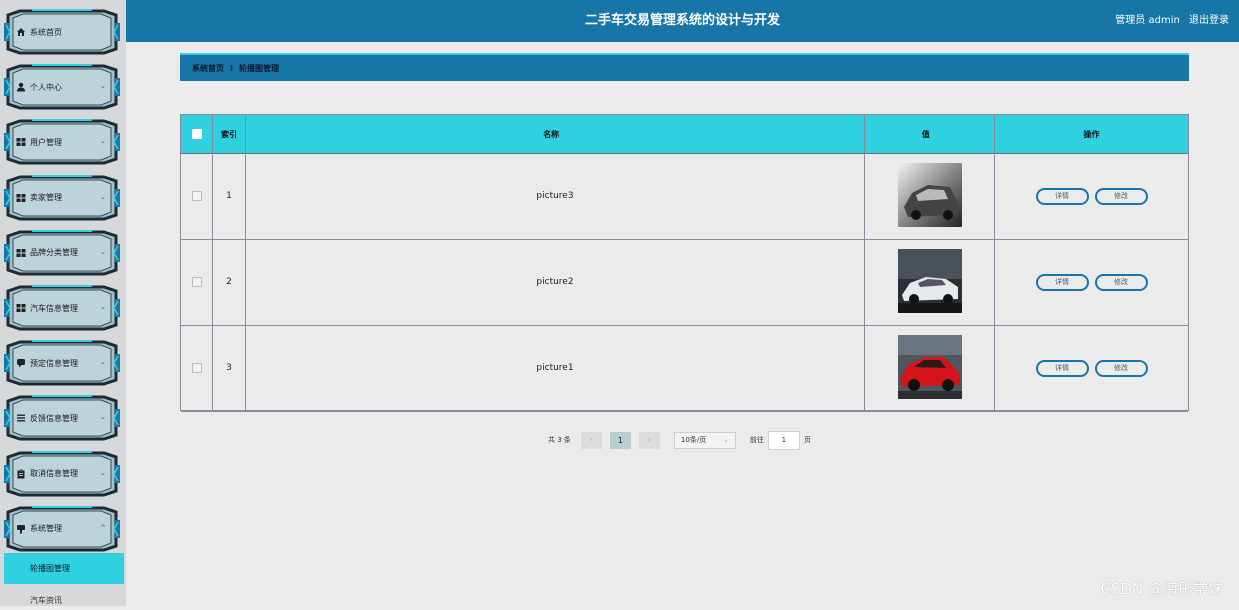  I want to click on prev-page-button: ‹, so click(591, 440).